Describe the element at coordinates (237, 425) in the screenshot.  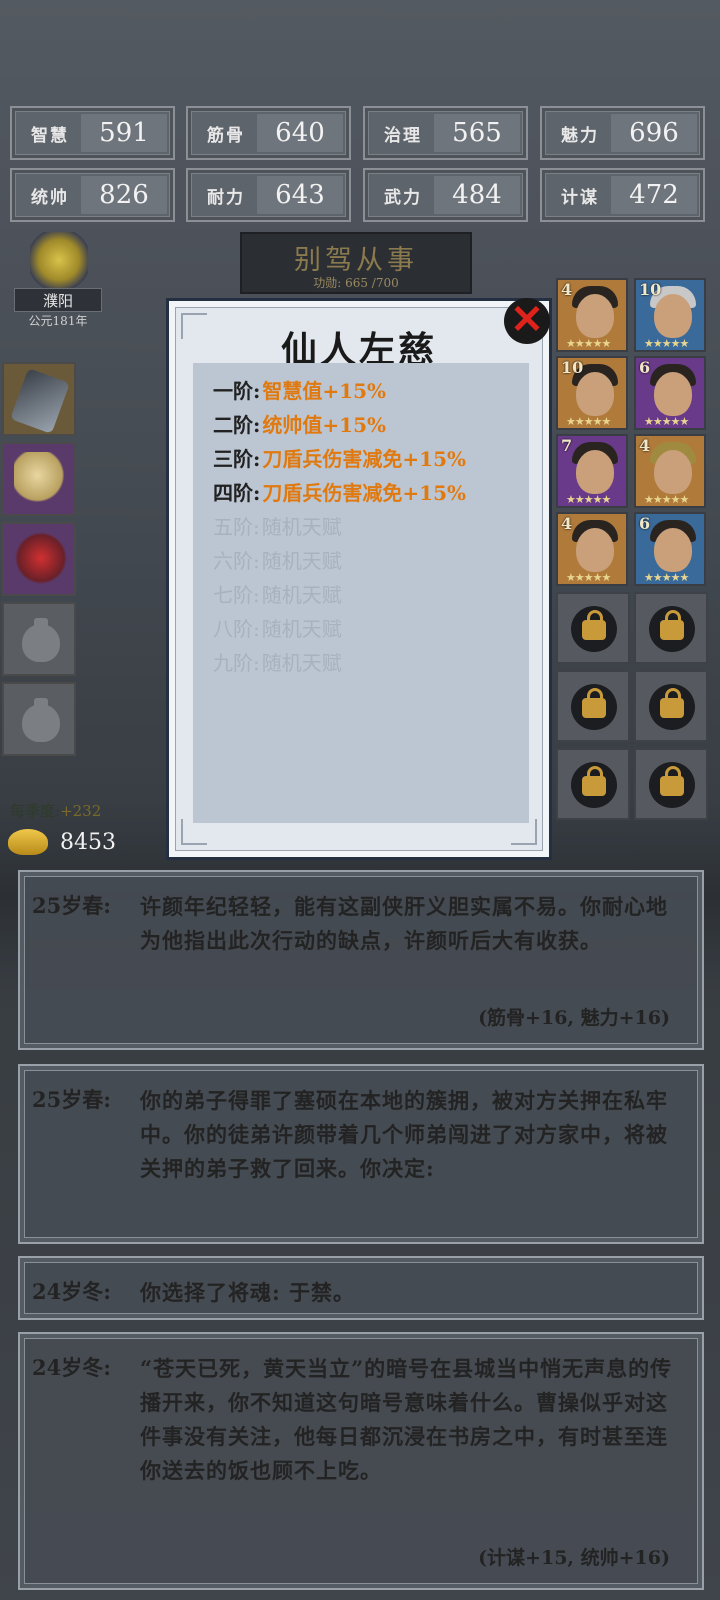
I see `tier-label: 二阶:` at that location.